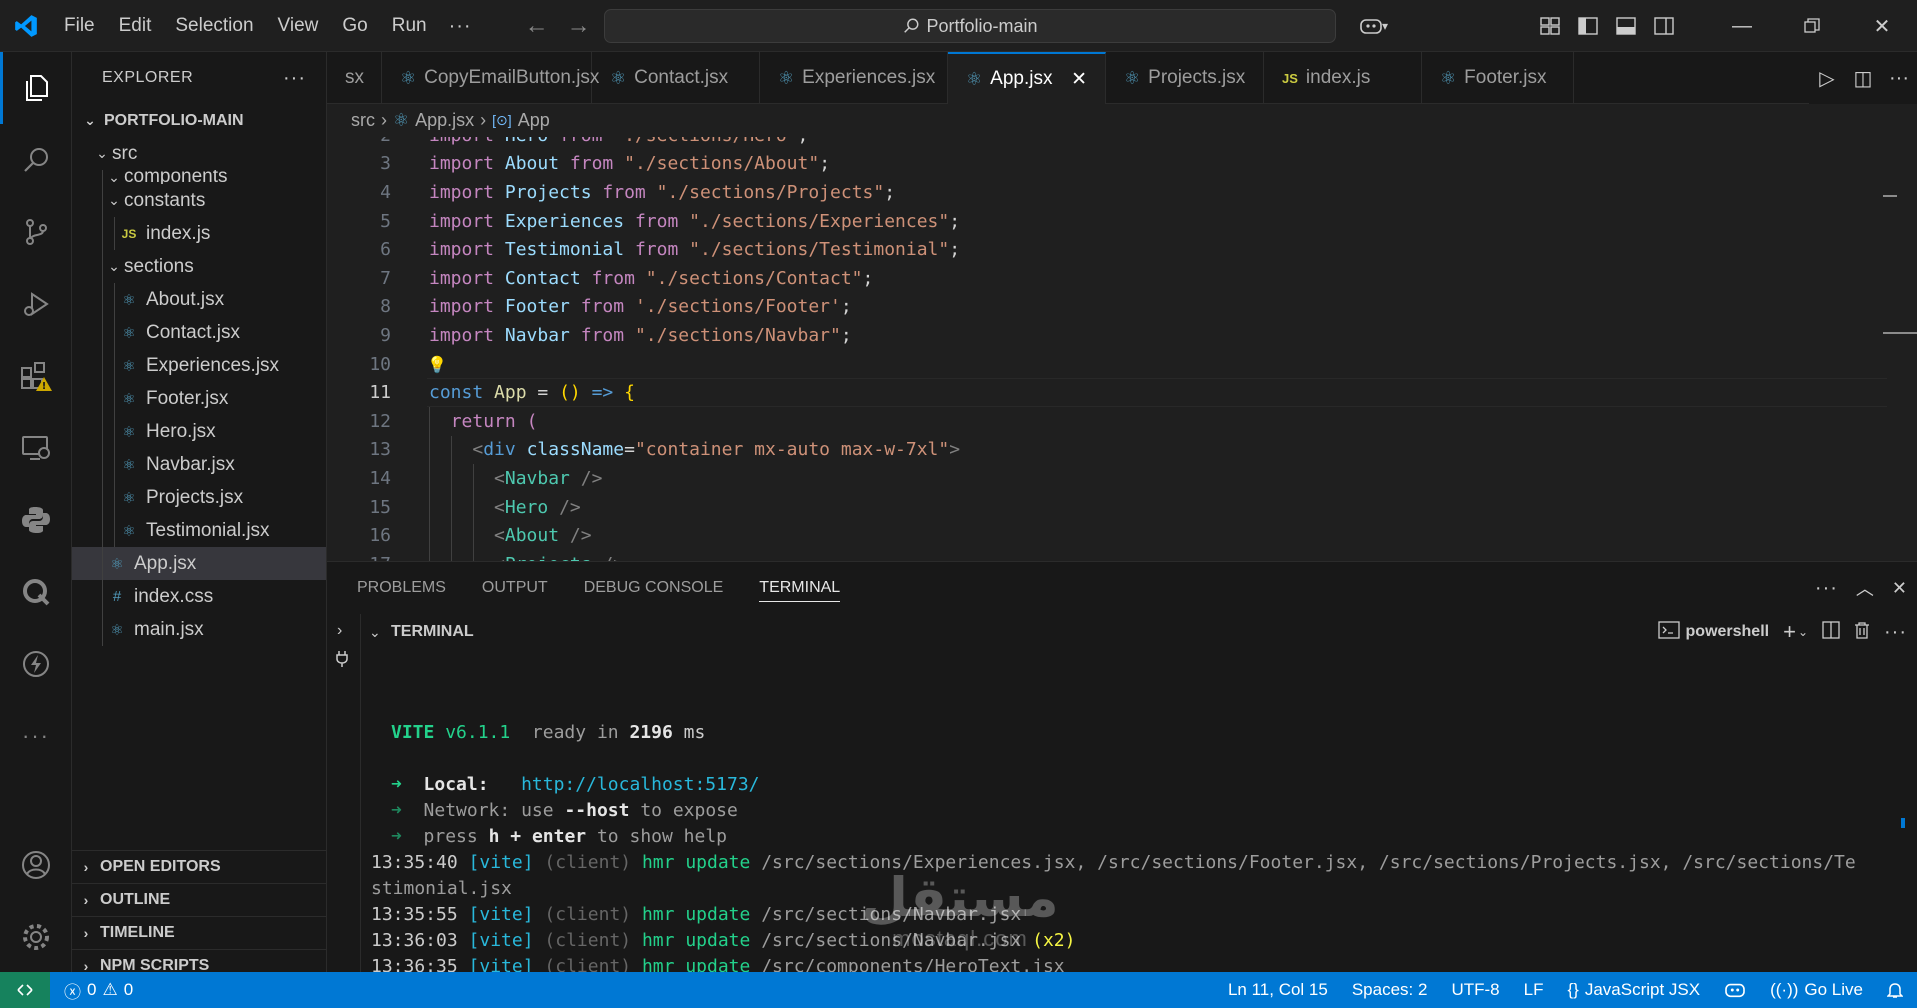  I want to click on braces-icon: {}, so click(1573, 989).